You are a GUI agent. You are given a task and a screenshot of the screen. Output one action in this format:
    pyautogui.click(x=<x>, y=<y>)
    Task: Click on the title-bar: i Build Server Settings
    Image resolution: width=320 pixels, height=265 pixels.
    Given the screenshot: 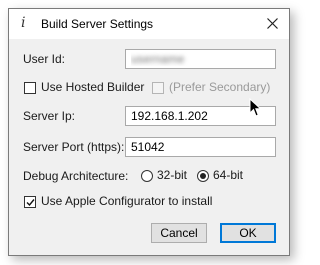 What is the action you would take?
    pyautogui.click(x=149, y=24)
    